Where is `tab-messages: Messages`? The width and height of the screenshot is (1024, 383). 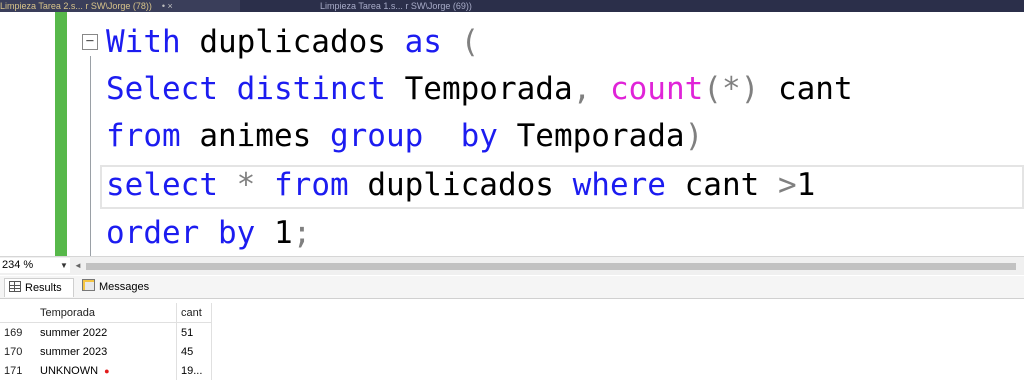
tab-messages: Messages is located at coordinates (123, 287).